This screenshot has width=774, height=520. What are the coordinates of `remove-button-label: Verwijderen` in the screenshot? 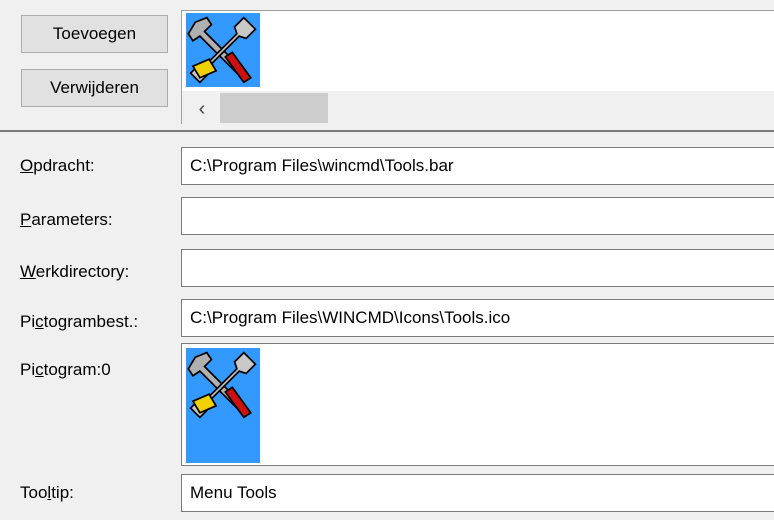 It's located at (94, 87).